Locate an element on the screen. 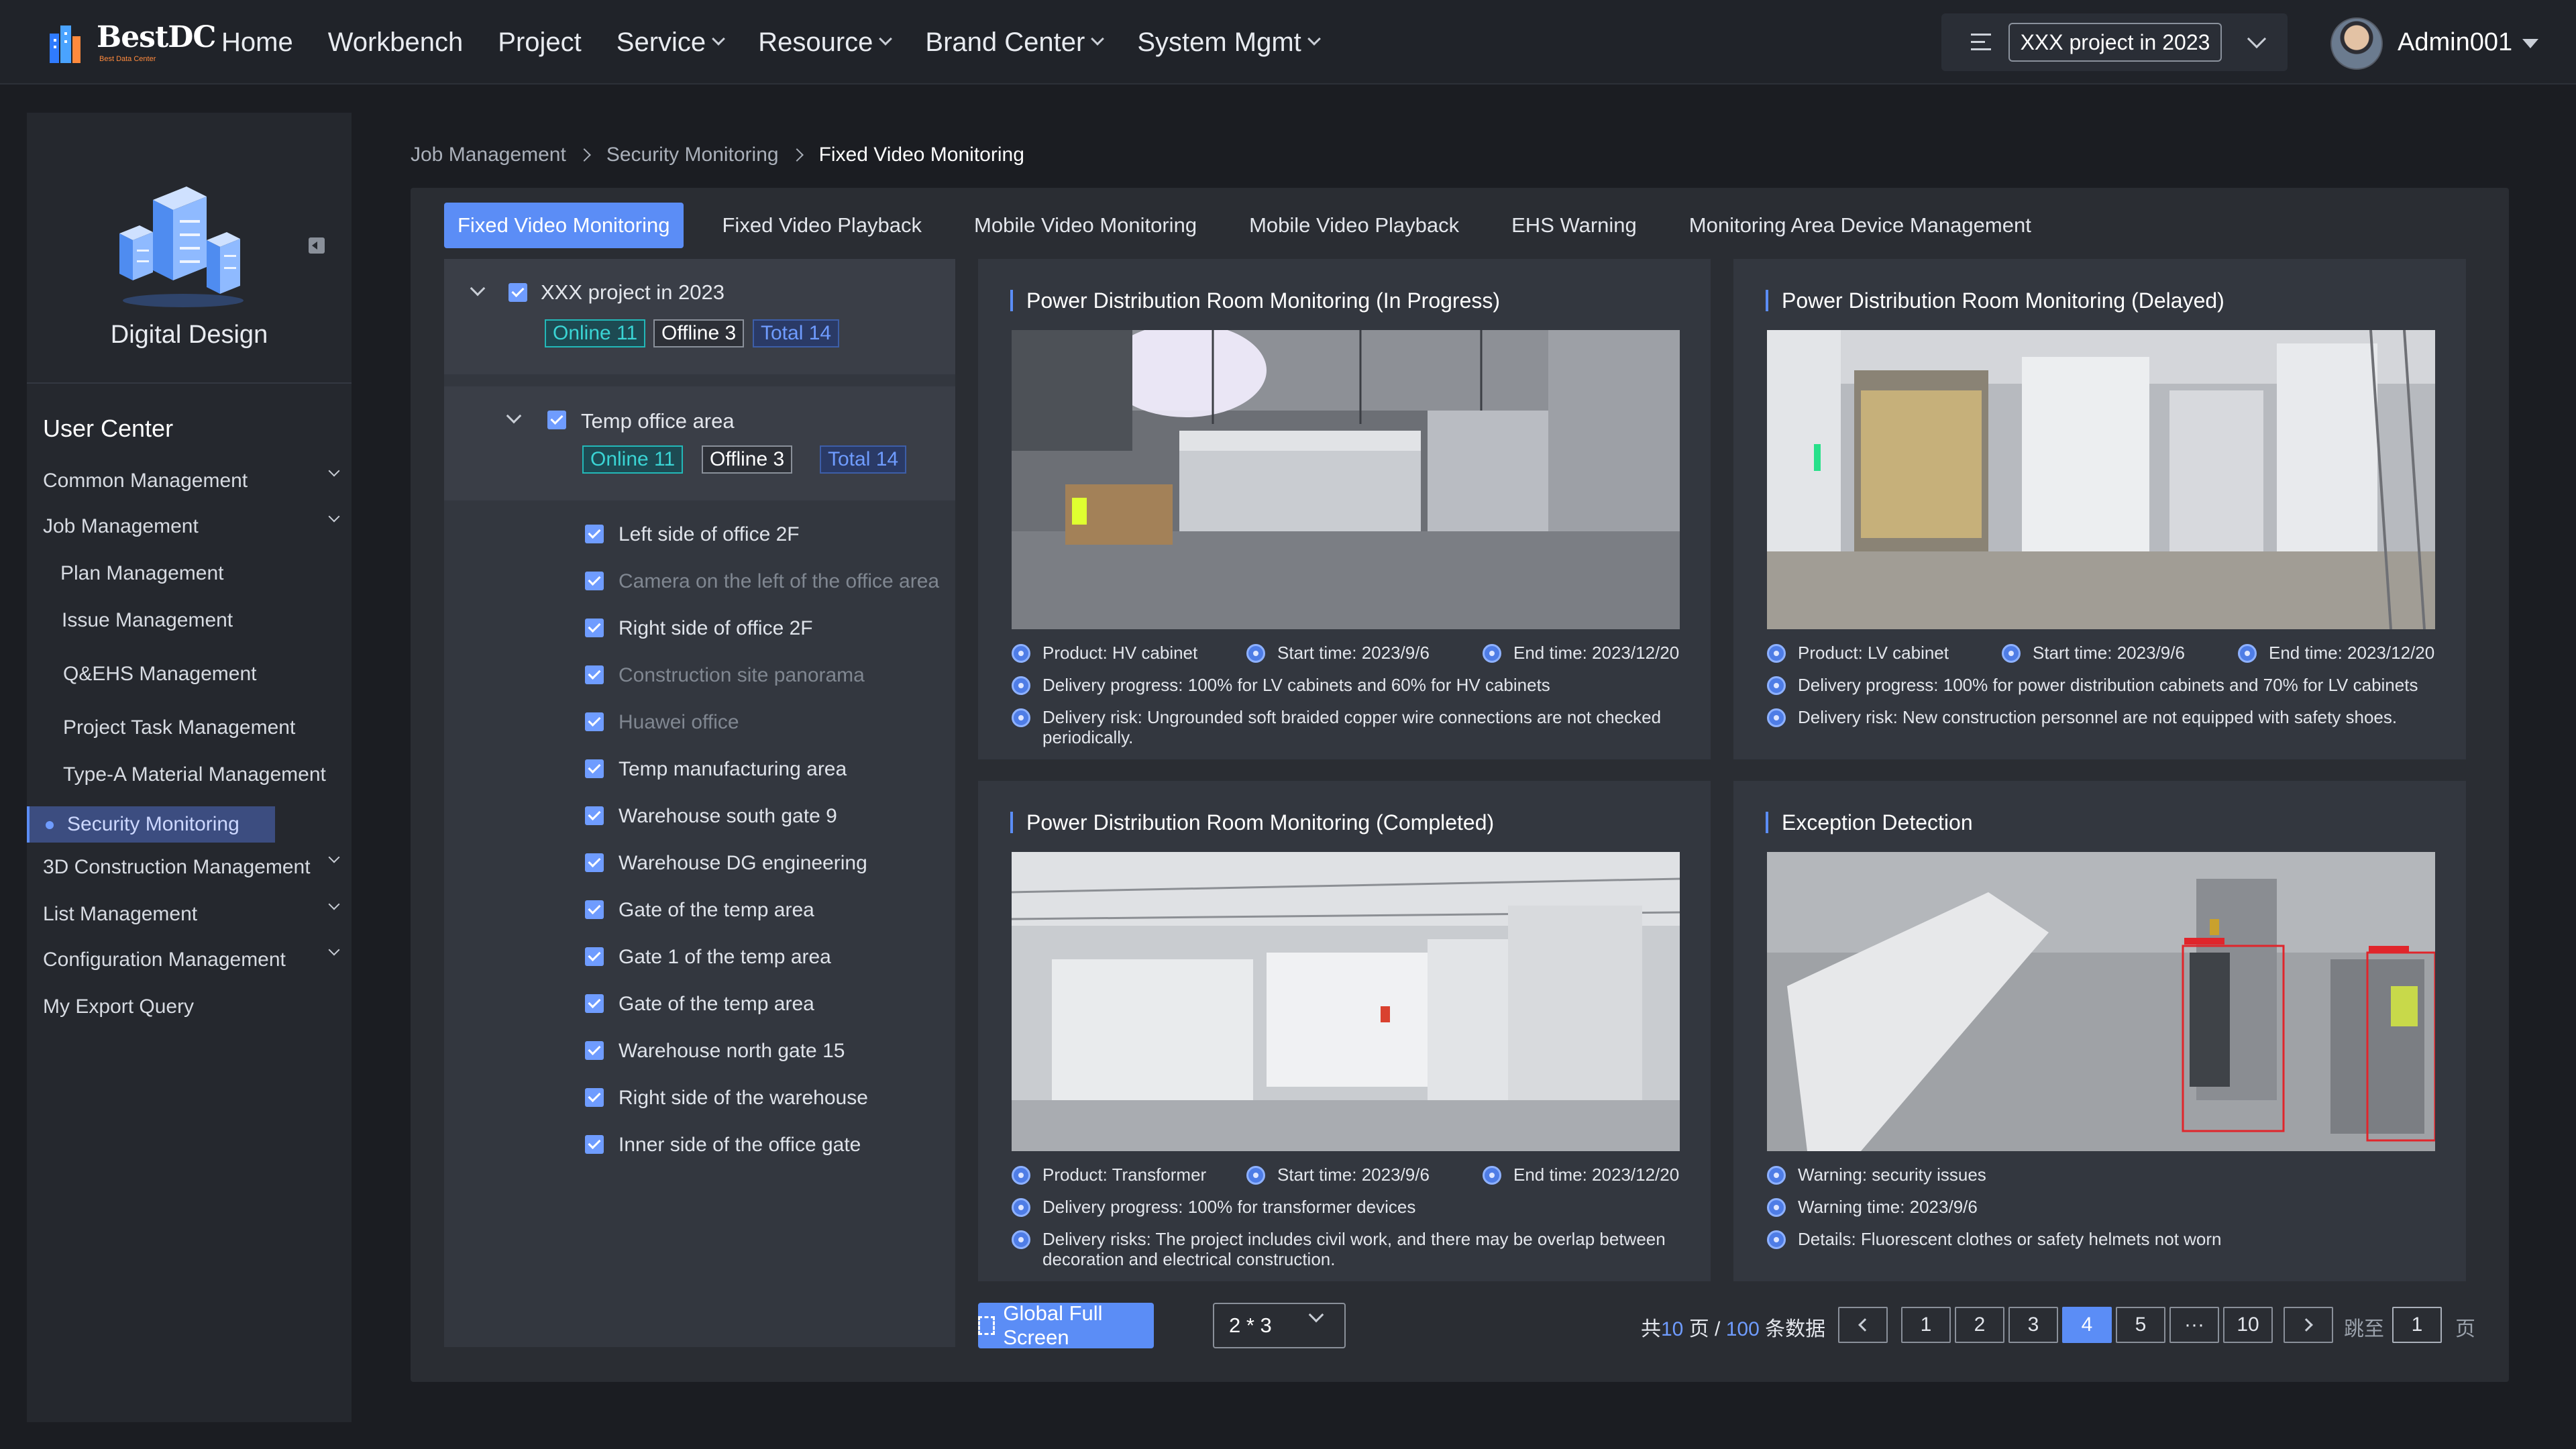  sidebar-sub-security-monitoring: Security Monitoring is located at coordinates (151, 824).